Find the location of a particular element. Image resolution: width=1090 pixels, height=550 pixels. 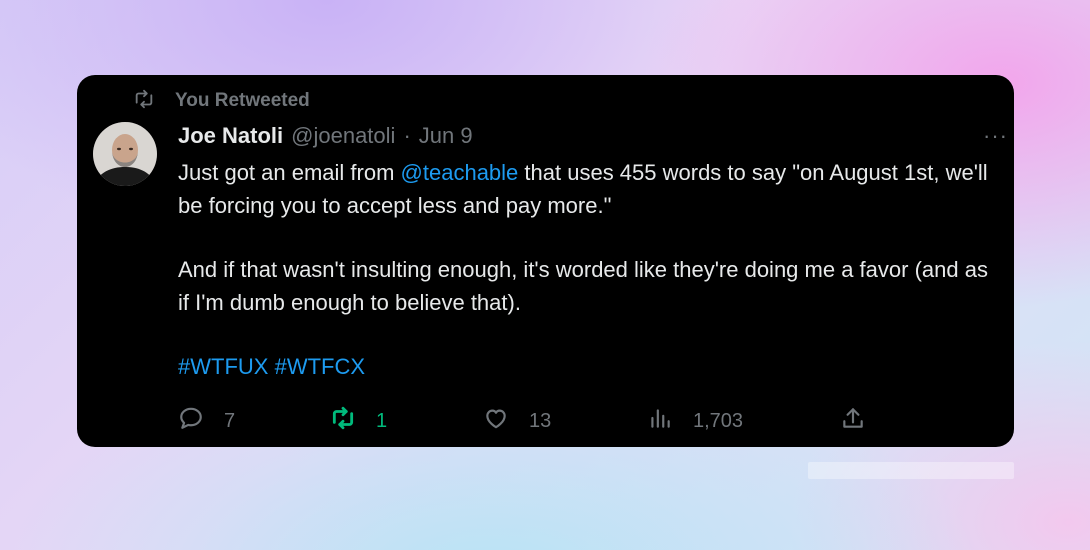

display-name: Joe Natoli is located at coordinates (230, 136).